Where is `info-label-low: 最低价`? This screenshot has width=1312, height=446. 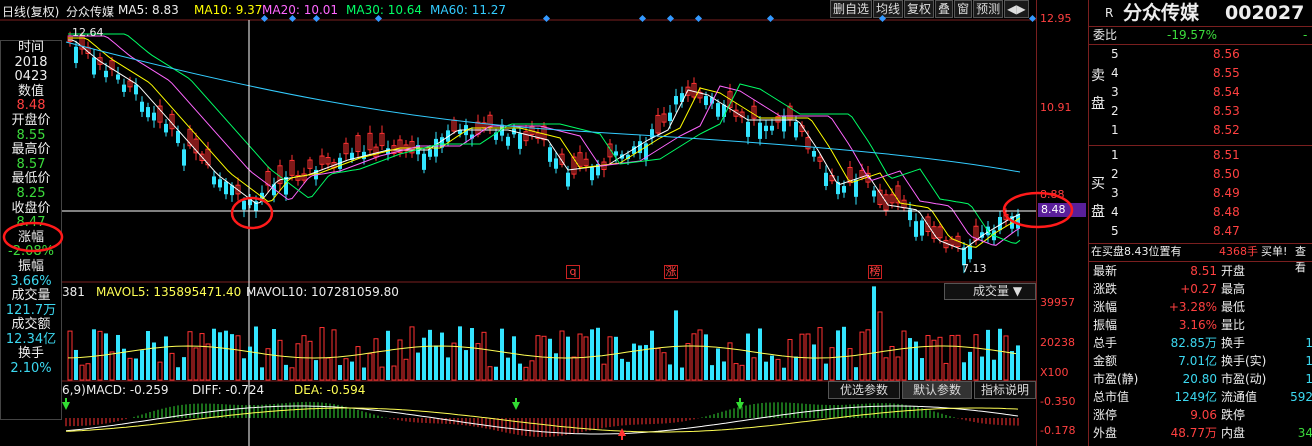
info-label-low: 最低价 is located at coordinates (31, 179).